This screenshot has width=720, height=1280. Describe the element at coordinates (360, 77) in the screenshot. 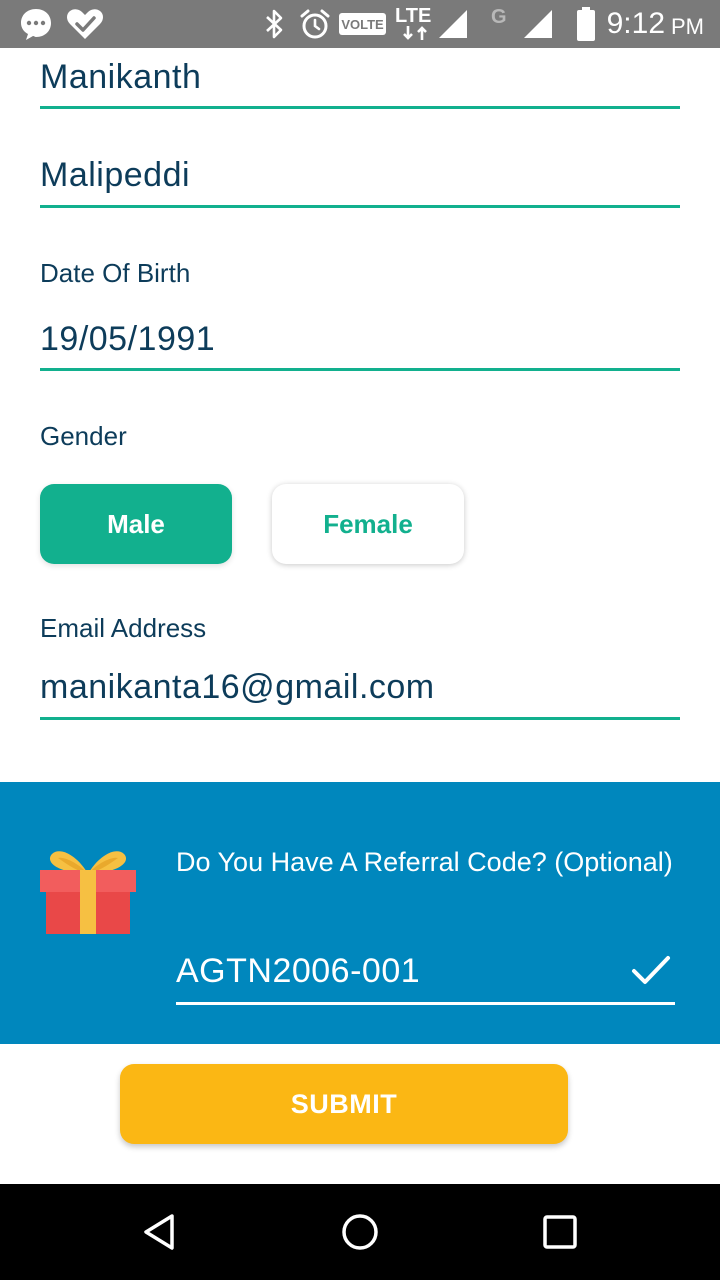

I see `first-name-input: Manikanth` at that location.